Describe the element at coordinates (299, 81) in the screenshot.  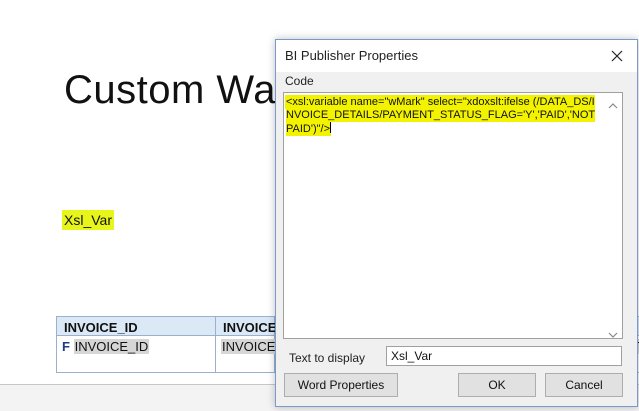
I see `code-label: Code` at that location.